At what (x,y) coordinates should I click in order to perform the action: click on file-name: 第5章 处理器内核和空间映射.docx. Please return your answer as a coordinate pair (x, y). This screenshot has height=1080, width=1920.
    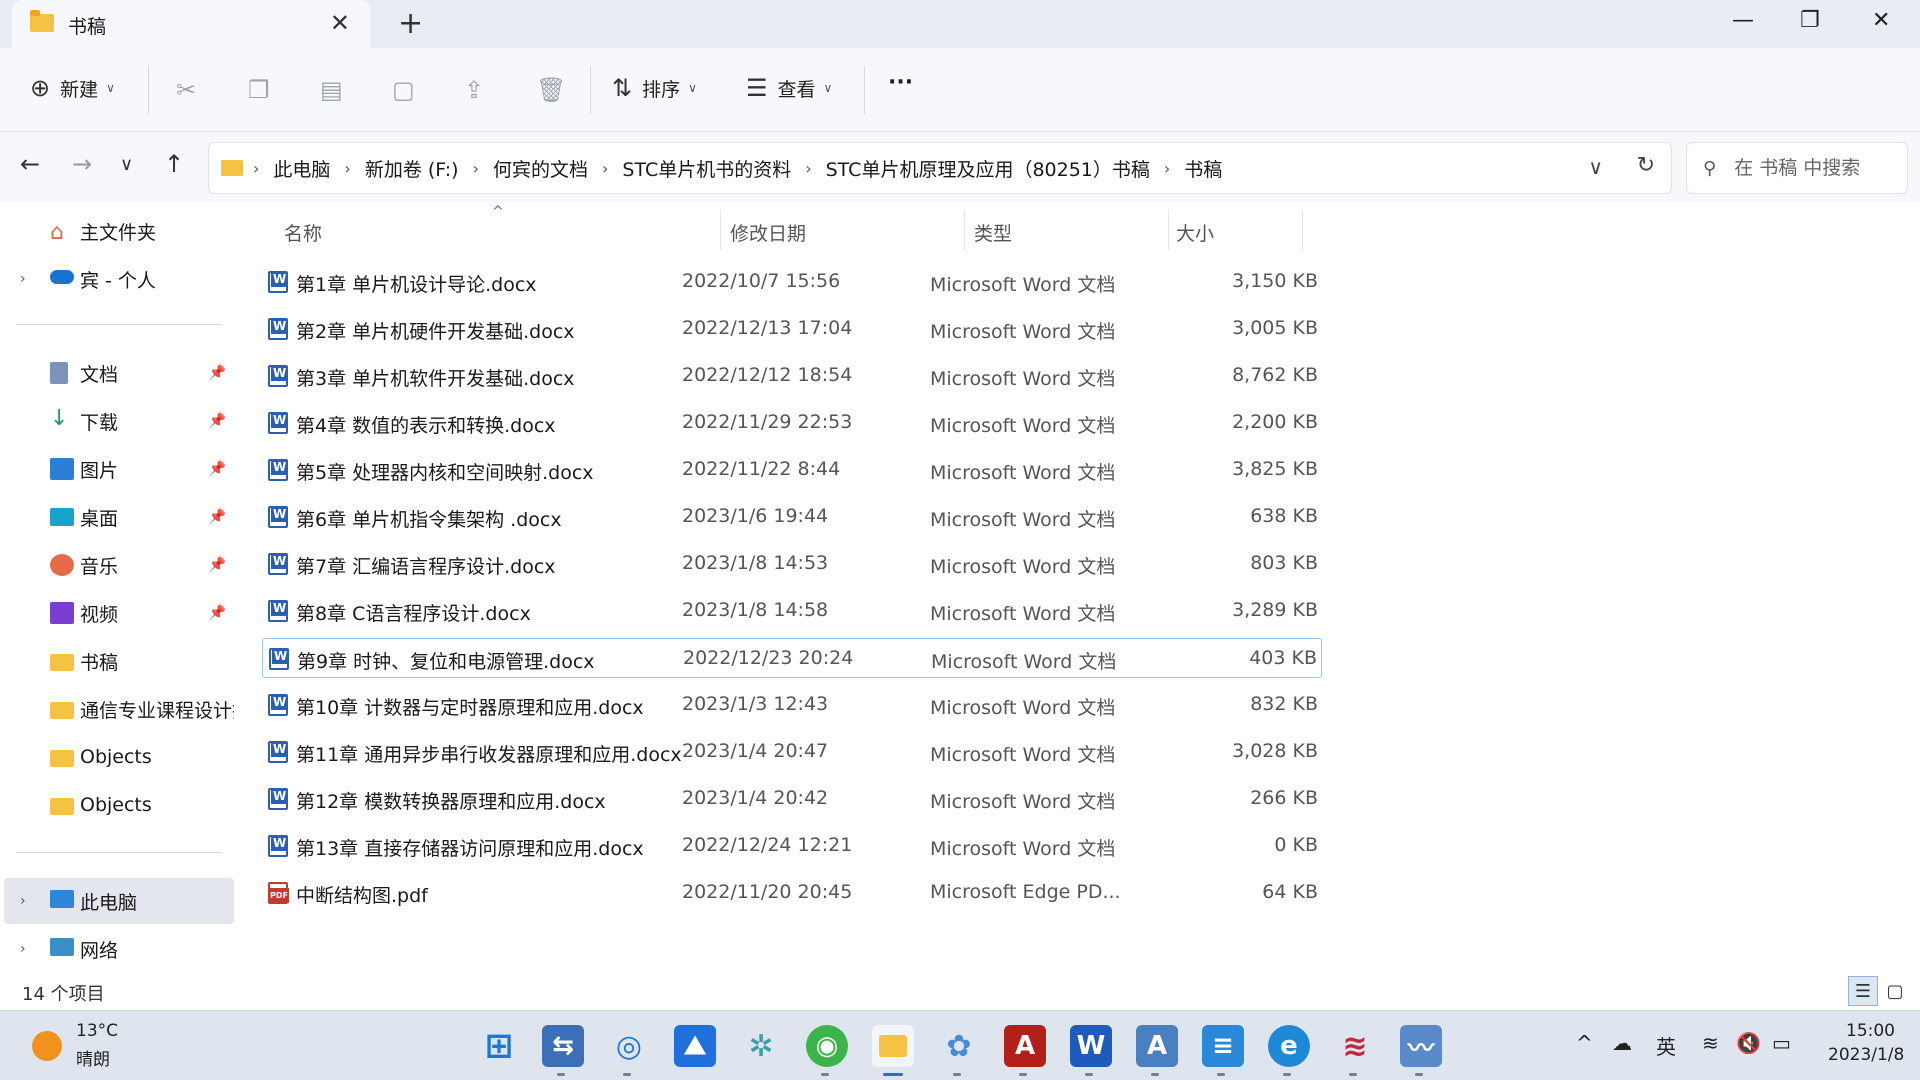
    Looking at the image, I should click on (445, 471).